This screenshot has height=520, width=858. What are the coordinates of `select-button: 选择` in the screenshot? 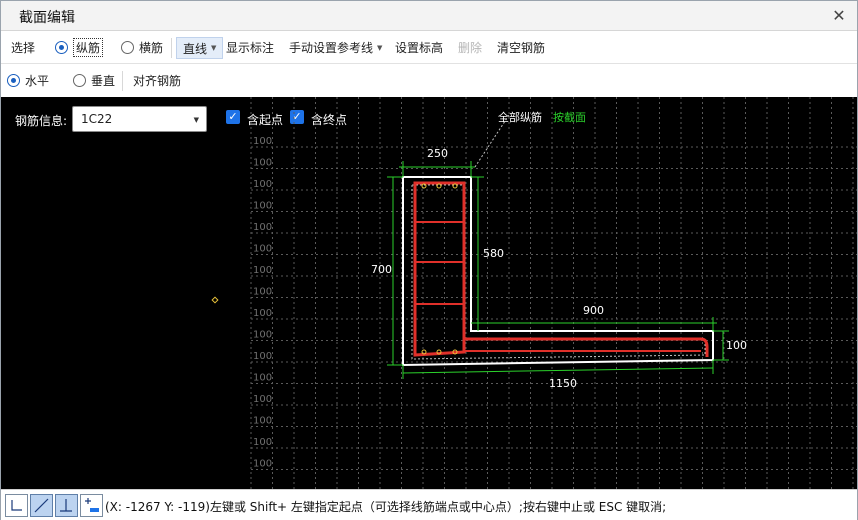 It's located at (23, 47).